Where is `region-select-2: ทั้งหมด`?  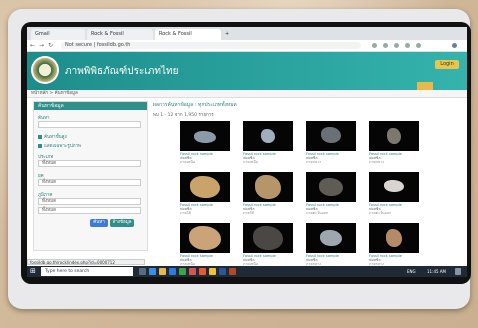
region-select-2: ทั้งหมด is located at coordinates (89, 210).